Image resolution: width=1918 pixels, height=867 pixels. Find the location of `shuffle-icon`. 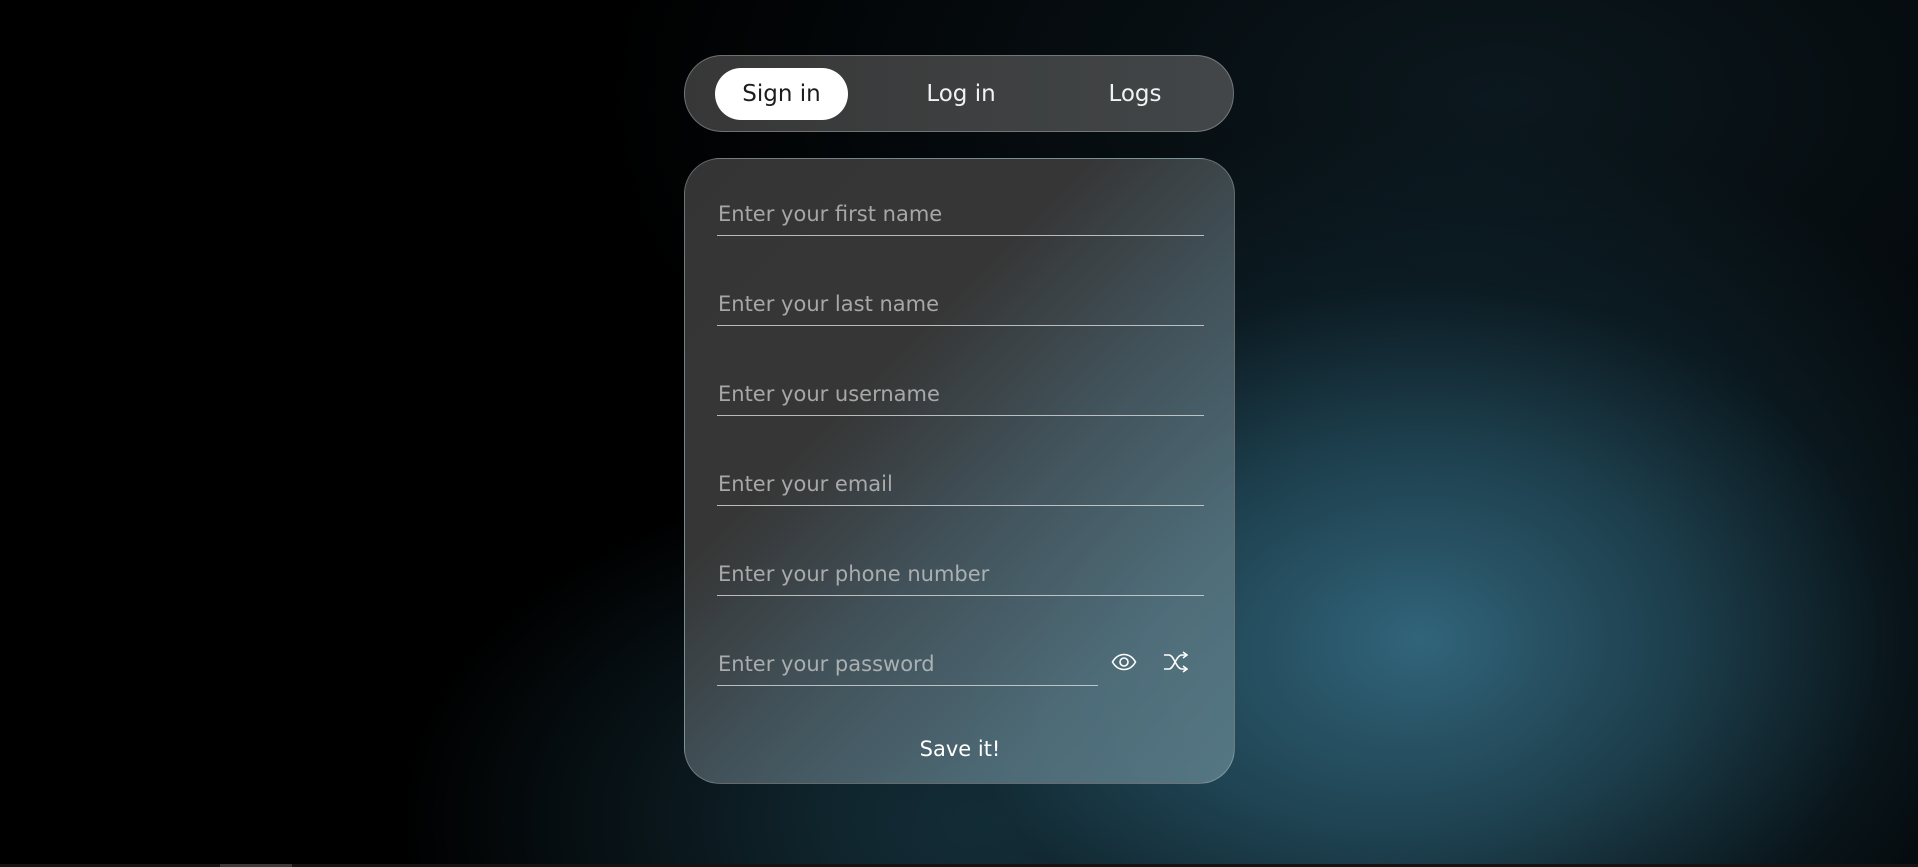

shuffle-icon is located at coordinates (1176, 662).